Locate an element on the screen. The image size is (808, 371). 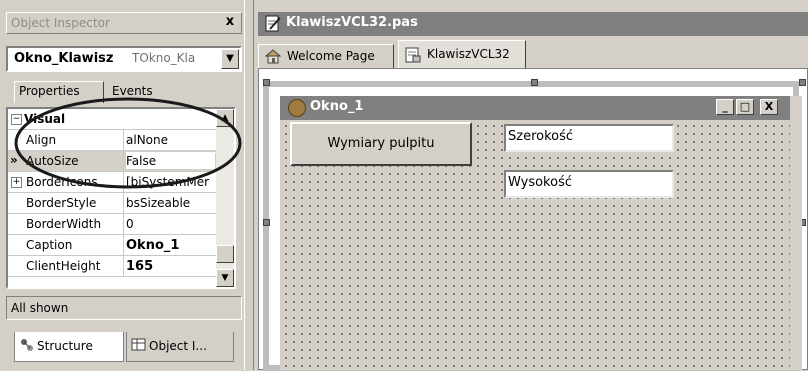
component-name: Okno_Klawisz is located at coordinates (64, 58).